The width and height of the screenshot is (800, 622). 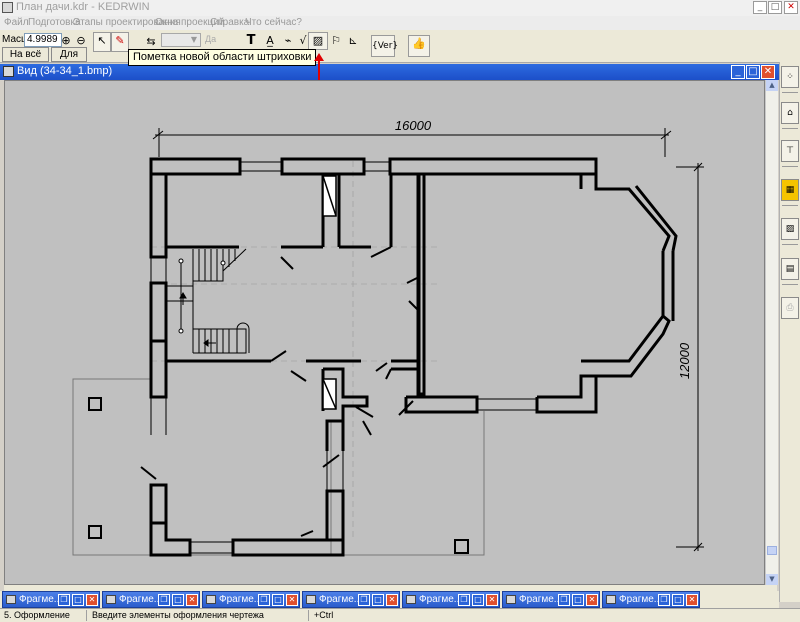 I want to click on building-icon: ▦, so click(x=790, y=190).